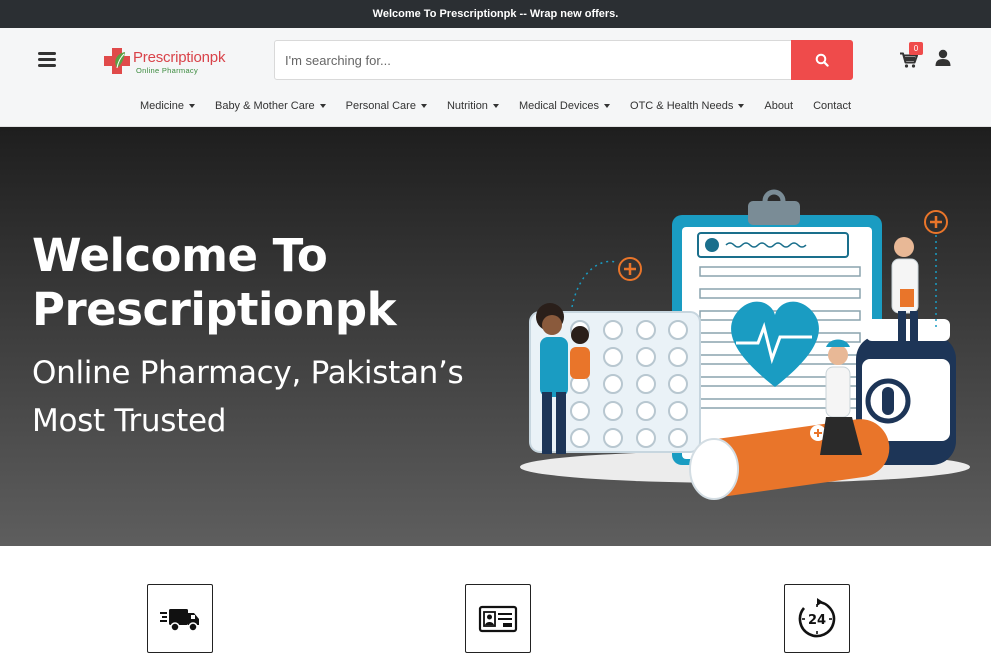 Image resolution: width=991 pixels, height=660 pixels. I want to click on 24-hours-icon: 24, so click(817, 617).